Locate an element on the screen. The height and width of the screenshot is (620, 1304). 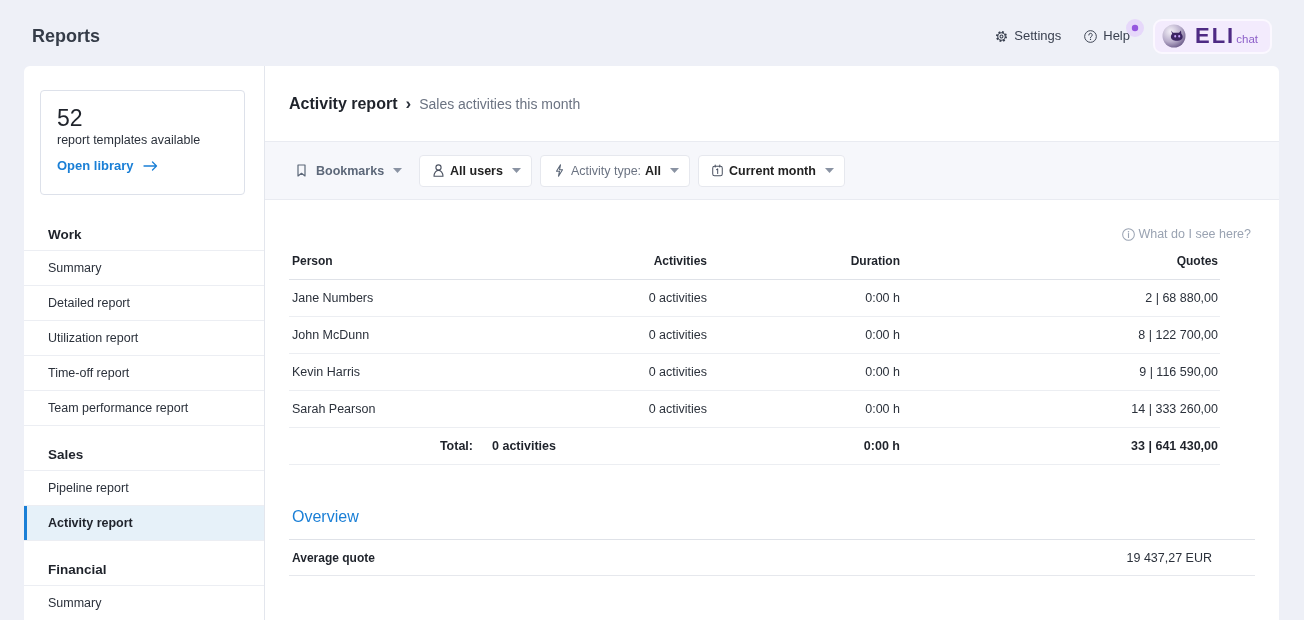
help-link: Help is located at coordinates (1107, 36).